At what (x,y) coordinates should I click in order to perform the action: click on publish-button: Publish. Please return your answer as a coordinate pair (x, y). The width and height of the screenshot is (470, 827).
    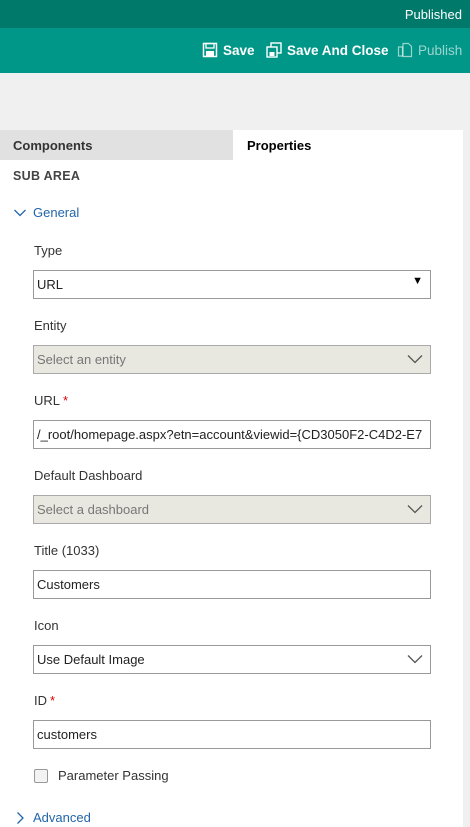
    Looking at the image, I should click on (429, 50).